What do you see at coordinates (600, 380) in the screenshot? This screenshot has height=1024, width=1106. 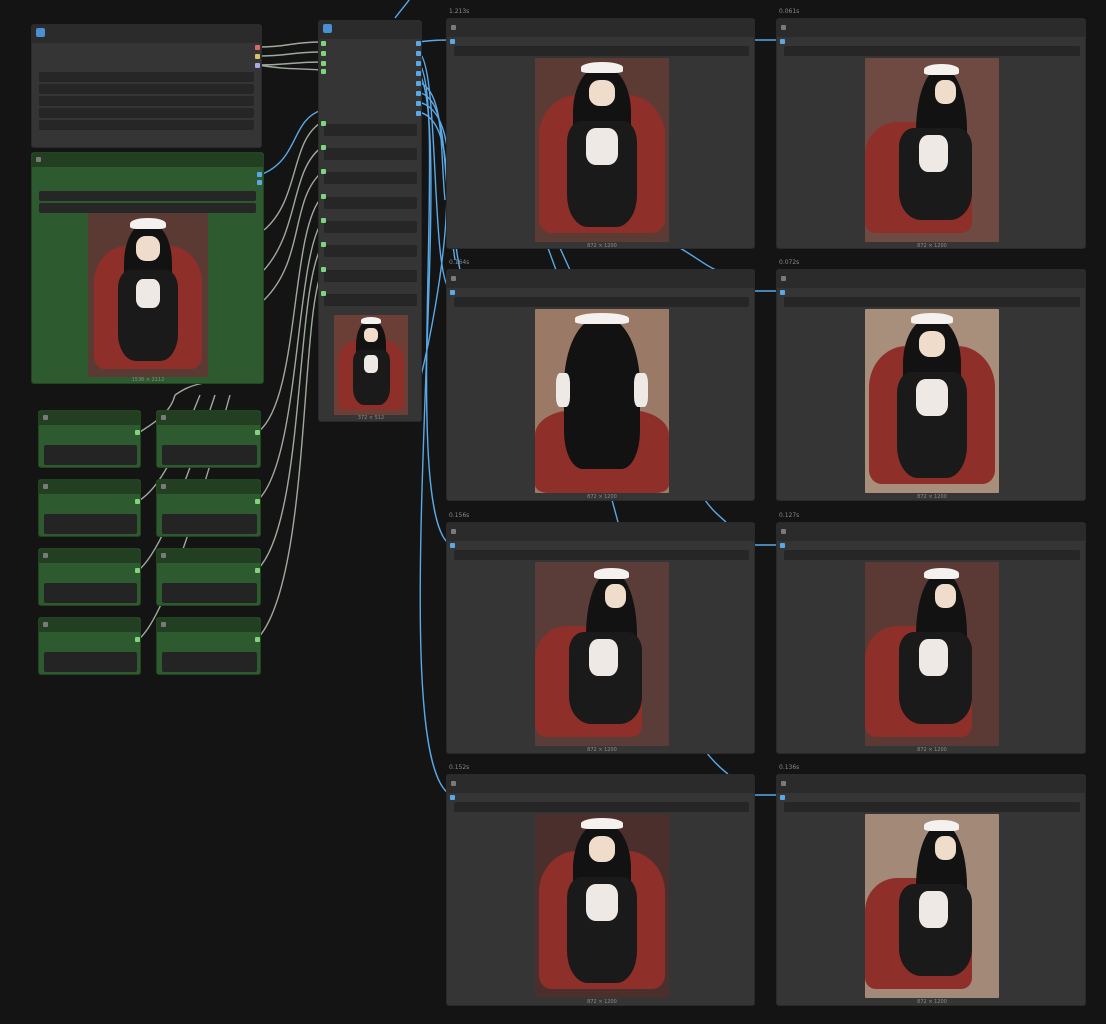 I see `result-preview-node-3: 0.164s 872 × 1200` at bounding box center [600, 380].